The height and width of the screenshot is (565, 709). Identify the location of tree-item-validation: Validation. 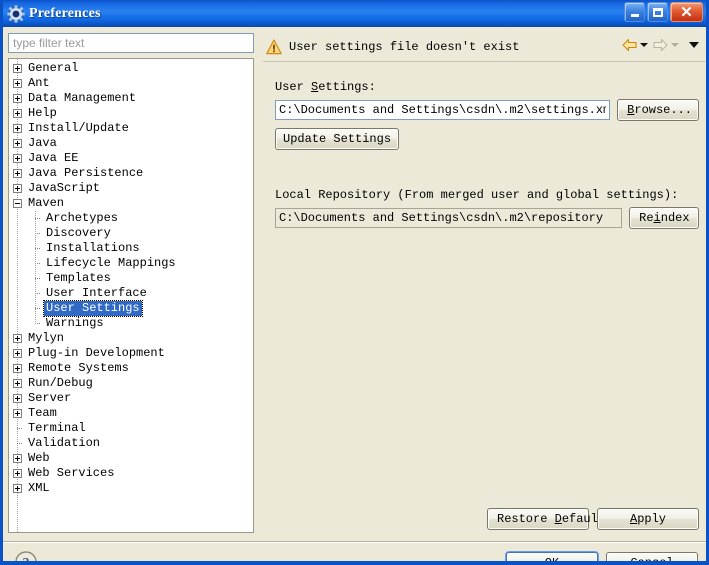
(131, 443).